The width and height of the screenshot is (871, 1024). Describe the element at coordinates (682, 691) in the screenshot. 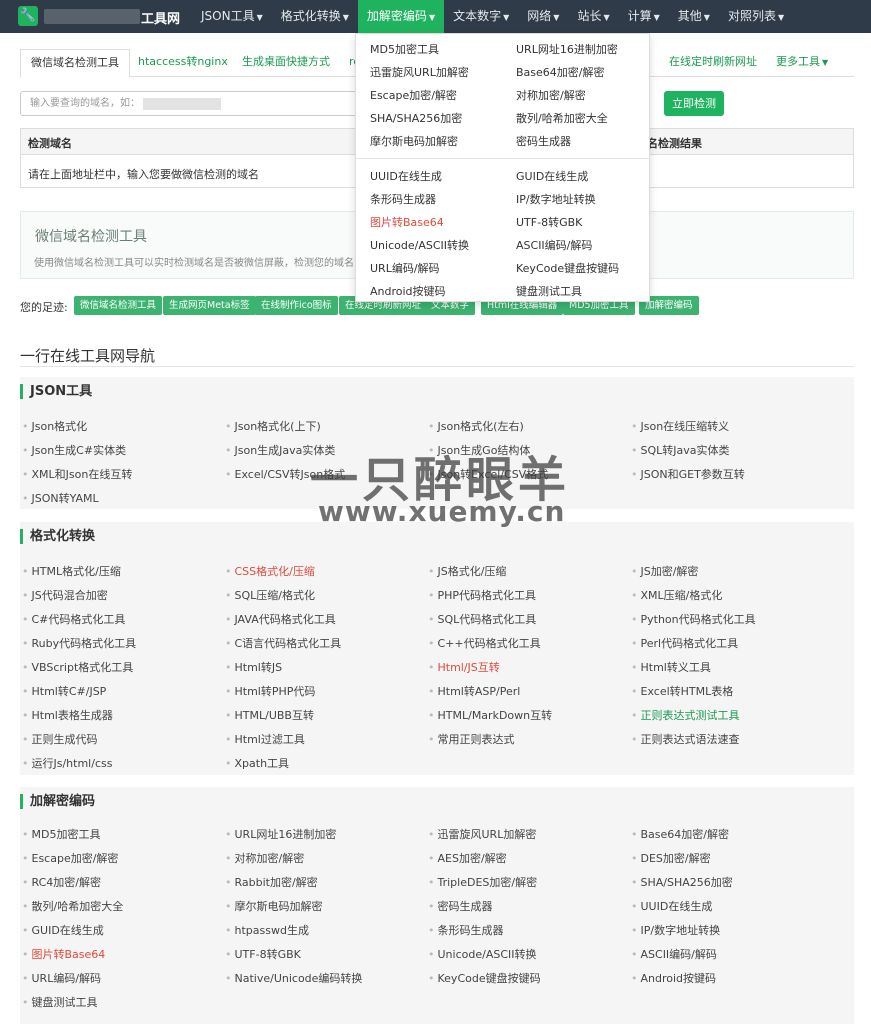

I see `tool-link: Excel转HTML表格` at that location.